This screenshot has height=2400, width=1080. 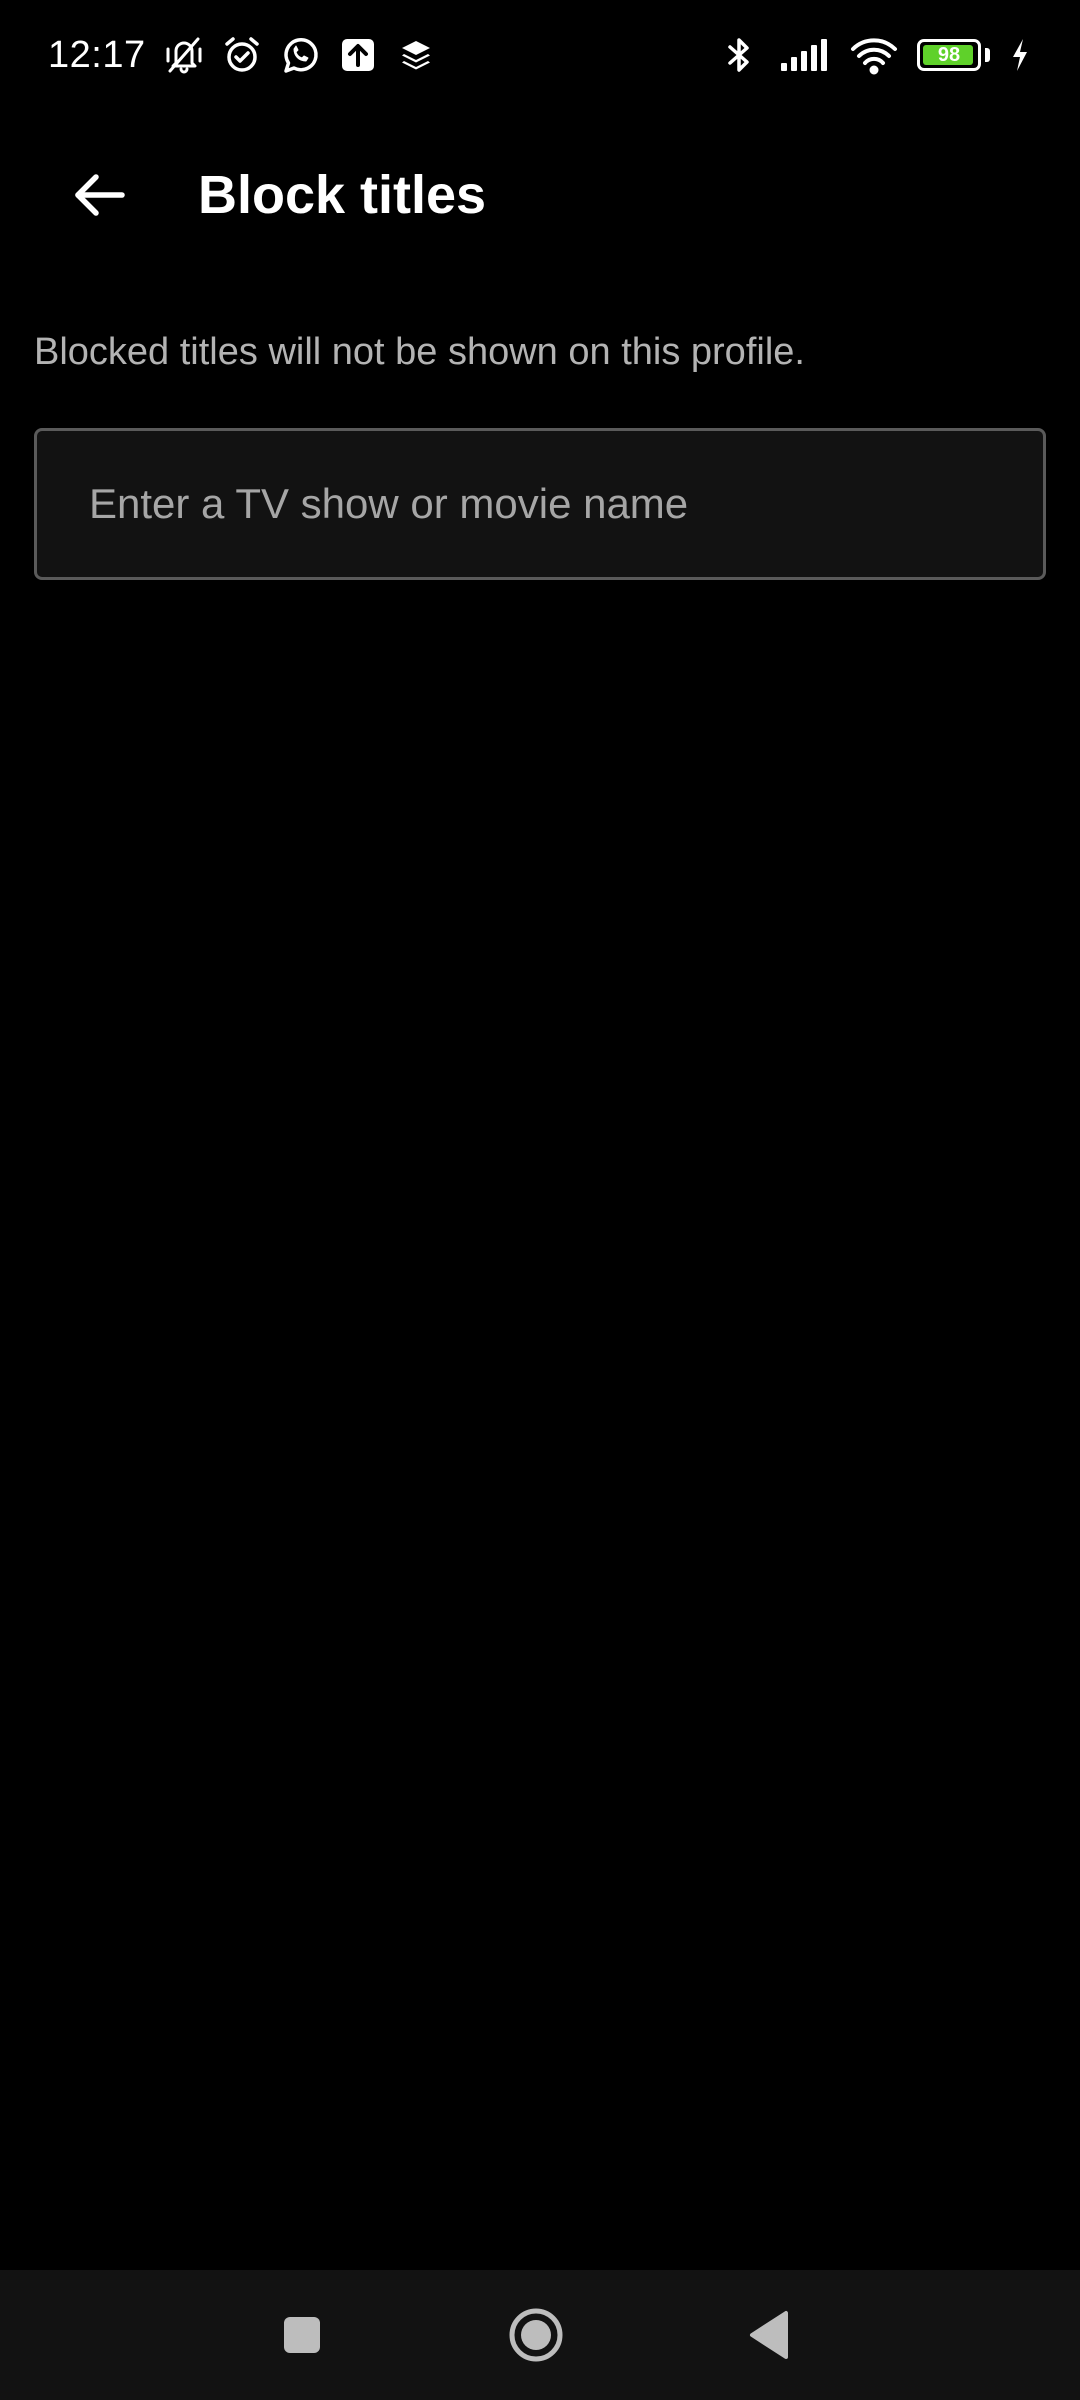 I want to click on page-title: Block titles, so click(x=342, y=195).